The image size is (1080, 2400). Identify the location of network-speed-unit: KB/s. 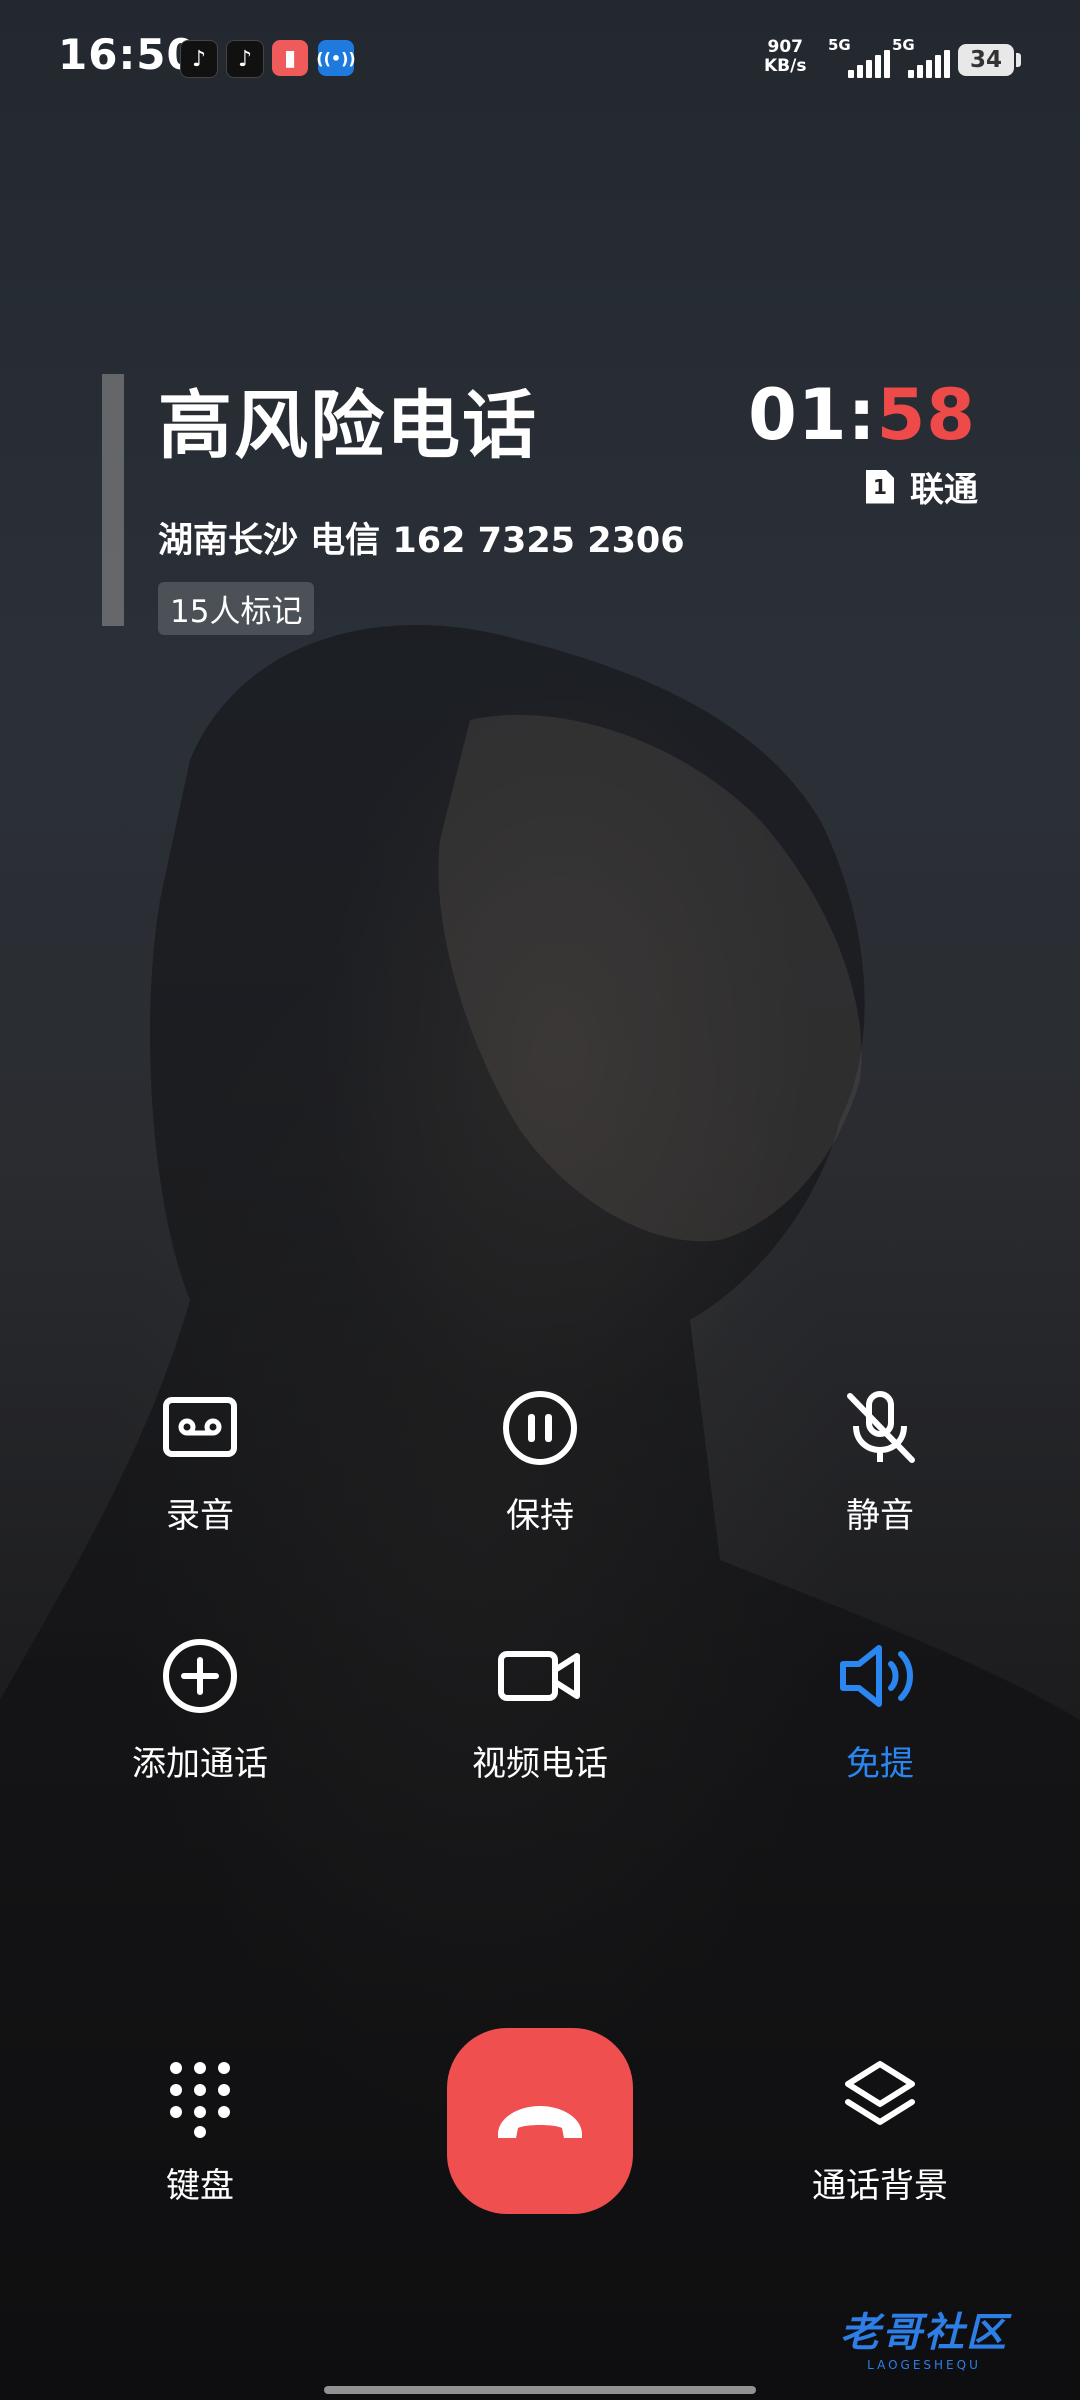
(785, 66).